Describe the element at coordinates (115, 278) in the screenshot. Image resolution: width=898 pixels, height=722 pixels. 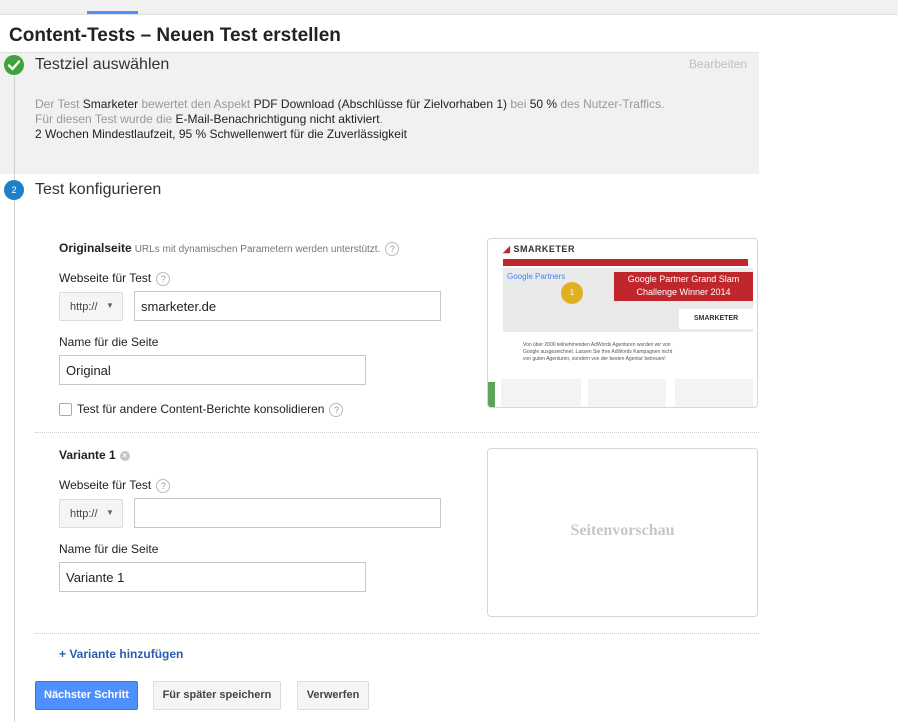
I see `original-url-label: Webseite für Test?` at that location.